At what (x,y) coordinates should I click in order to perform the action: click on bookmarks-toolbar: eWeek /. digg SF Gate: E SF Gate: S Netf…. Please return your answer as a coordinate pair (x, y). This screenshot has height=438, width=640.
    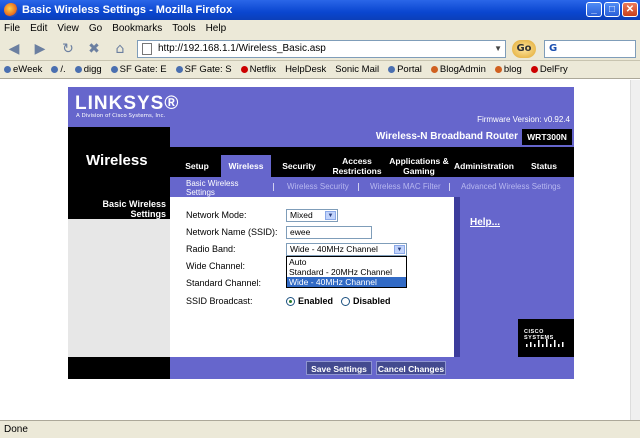
    Looking at the image, I should click on (320, 70).